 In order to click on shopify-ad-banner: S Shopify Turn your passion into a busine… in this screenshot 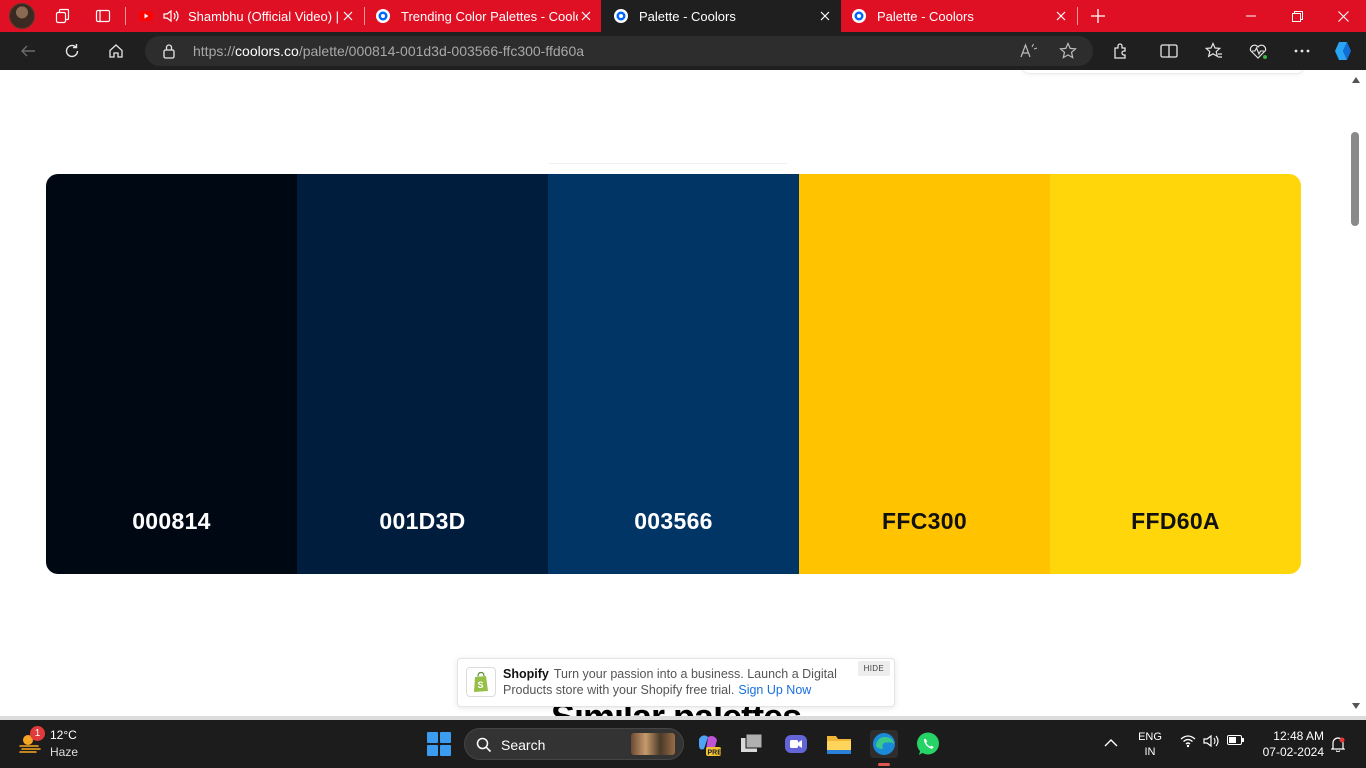, I will do `click(676, 682)`.